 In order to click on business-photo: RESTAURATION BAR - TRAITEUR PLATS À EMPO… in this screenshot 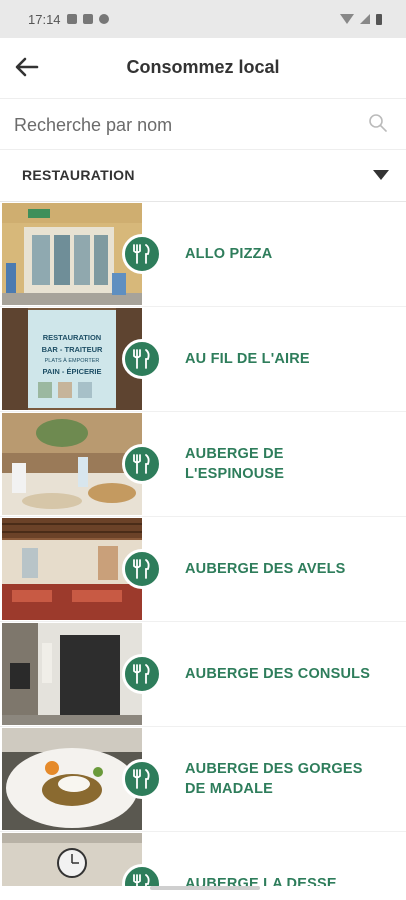, I will do `click(72, 359)`.